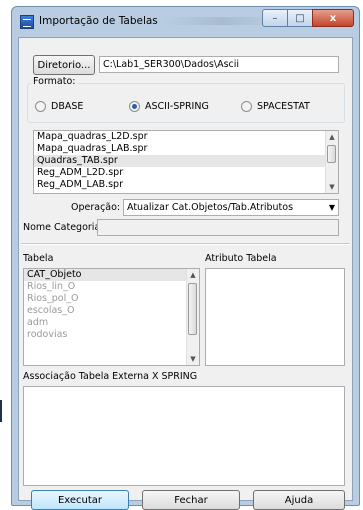 Image resolution: width=363 pixels, height=510 pixels. I want to click on list-item: Reg_ADM_LAB.spr, so click(186, 185).